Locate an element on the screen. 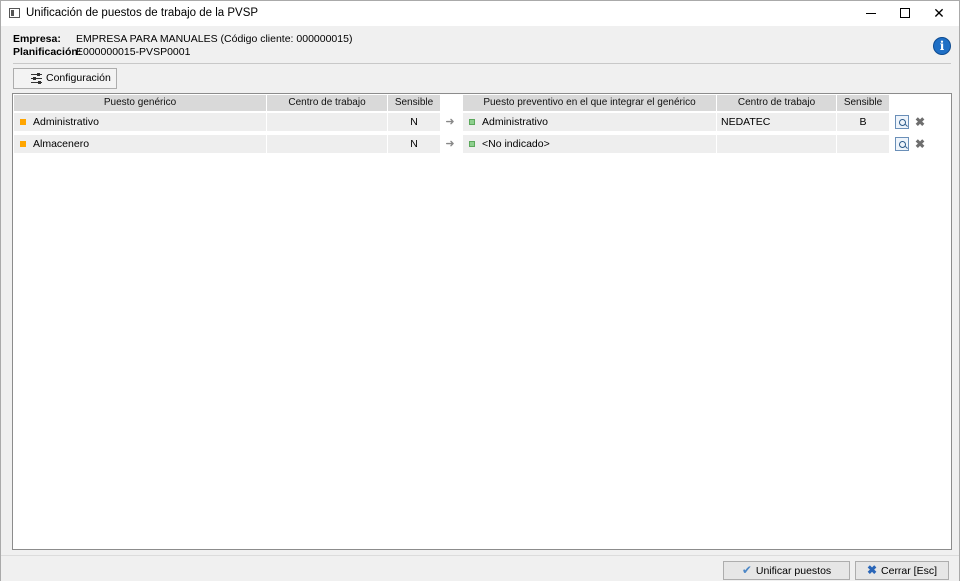 This screenshot has width=960, height=581. row-1-centro-preventivo: NEDATEC is located at coordinates (777, 122).